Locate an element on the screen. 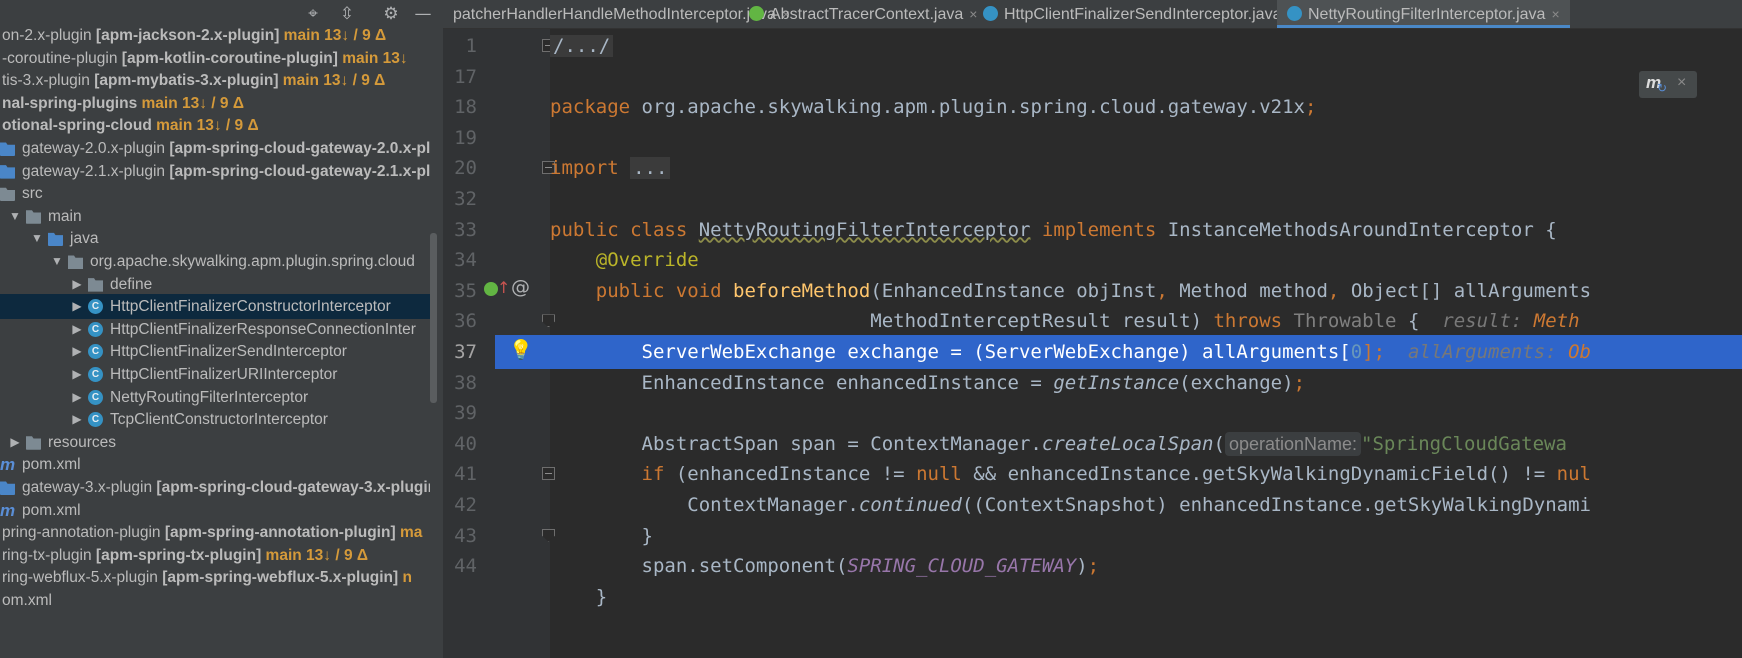  tree-row: ▼ java is located at coordinates (215, 238).